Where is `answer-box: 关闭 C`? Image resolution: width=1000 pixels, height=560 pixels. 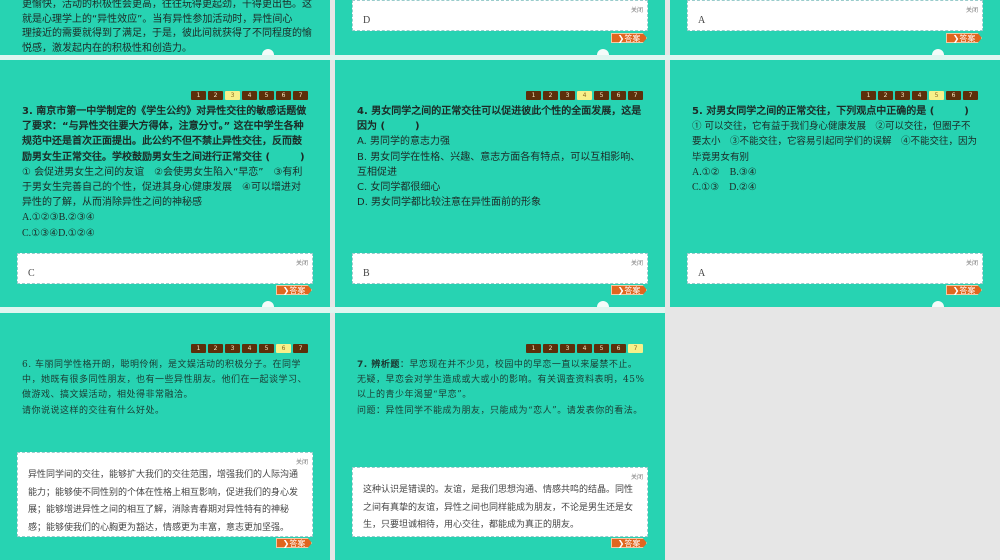 answer-box: 关闭 C is located at coordinates (165, 268).